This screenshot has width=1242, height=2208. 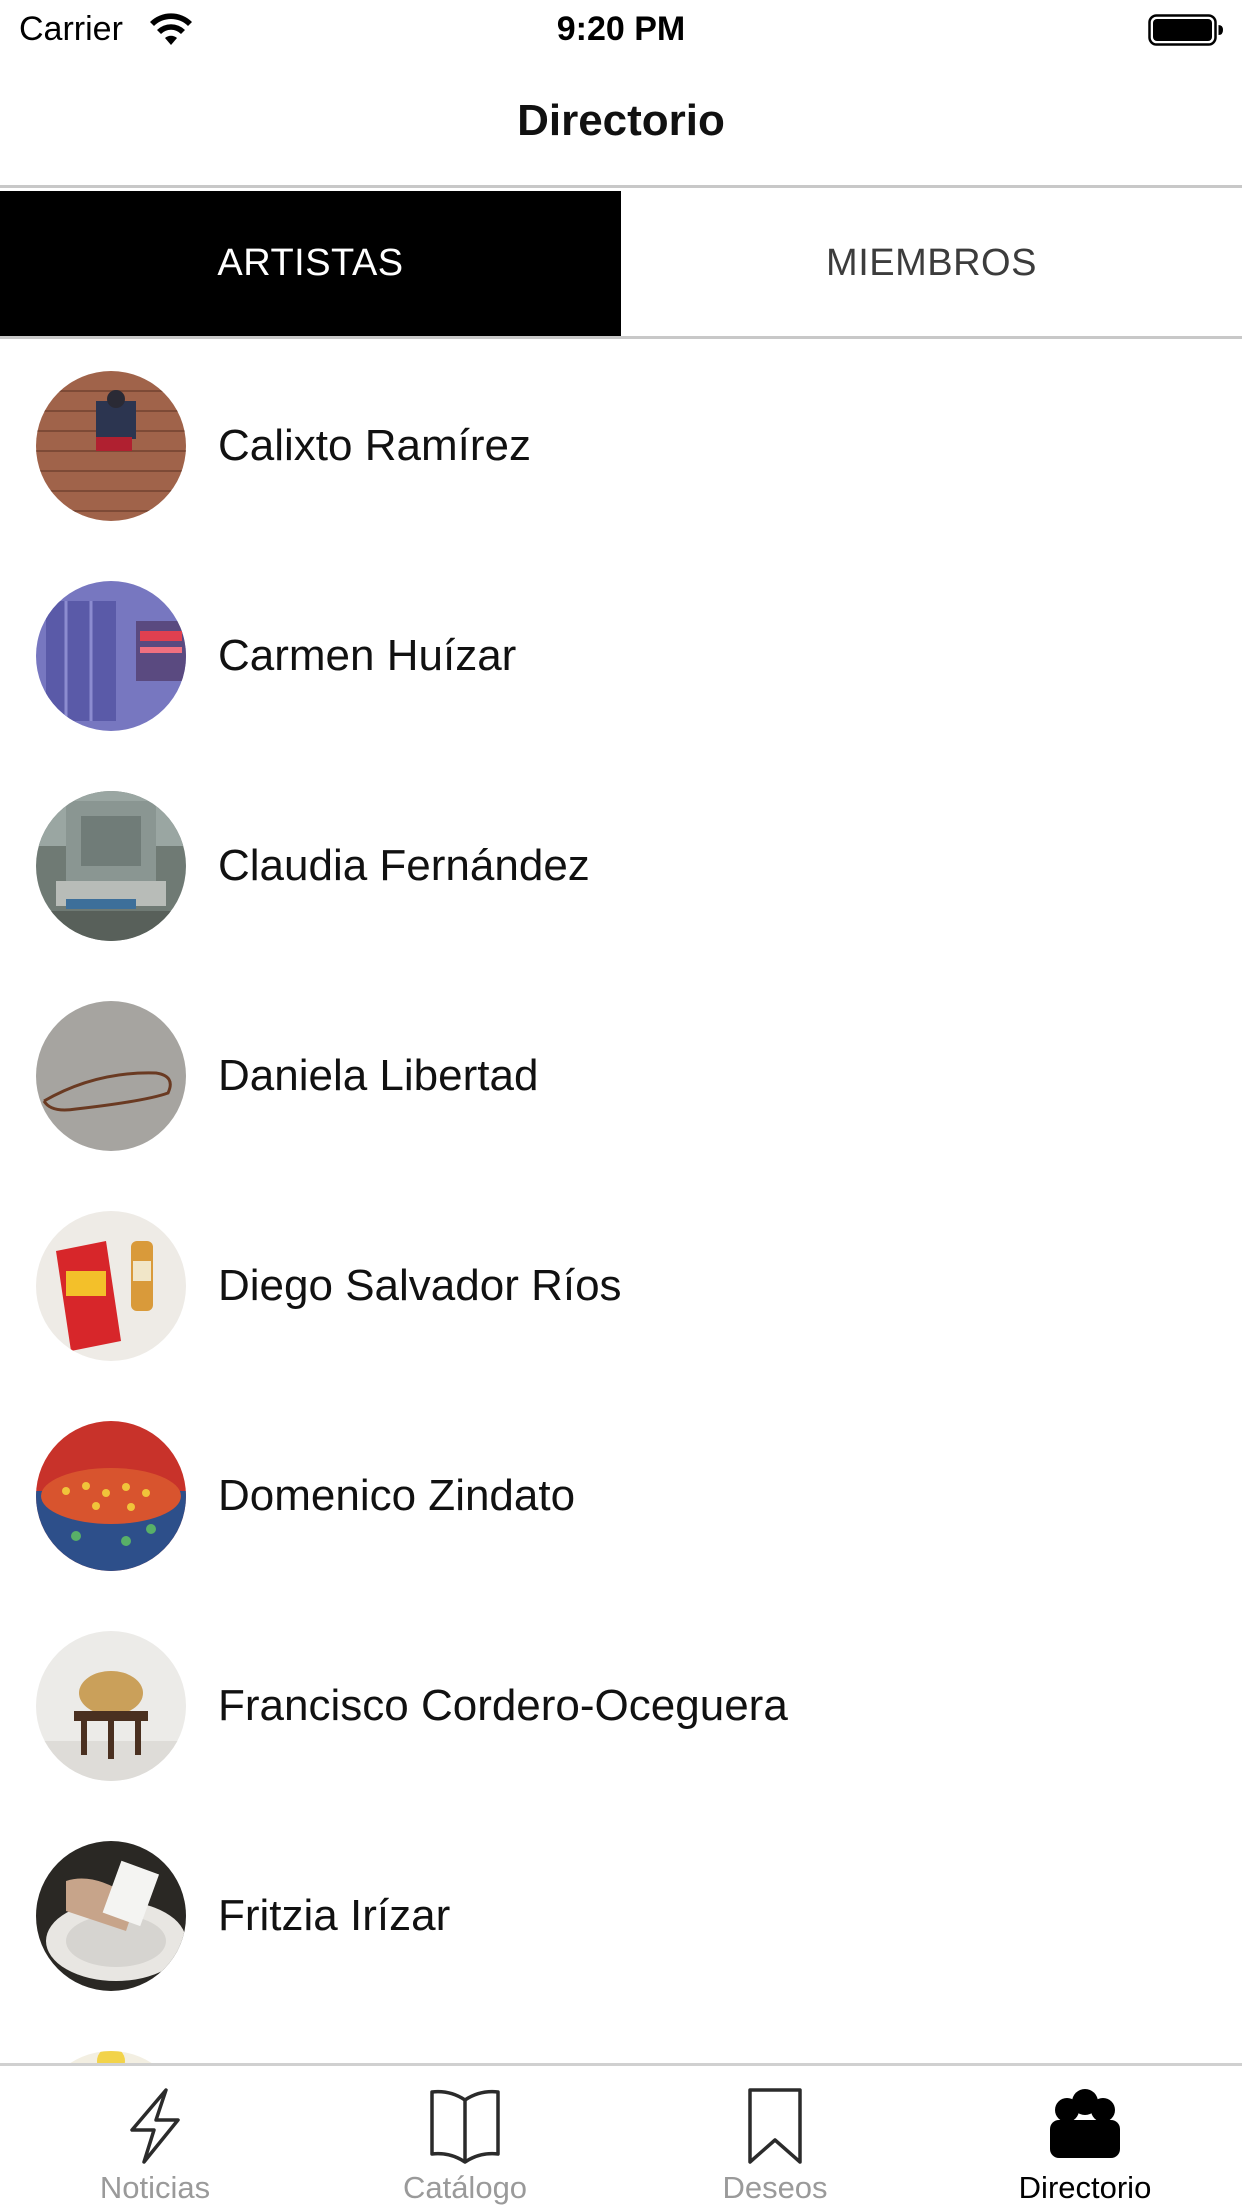 I want to click on open-book-icon, so click(x=465, y=2126).